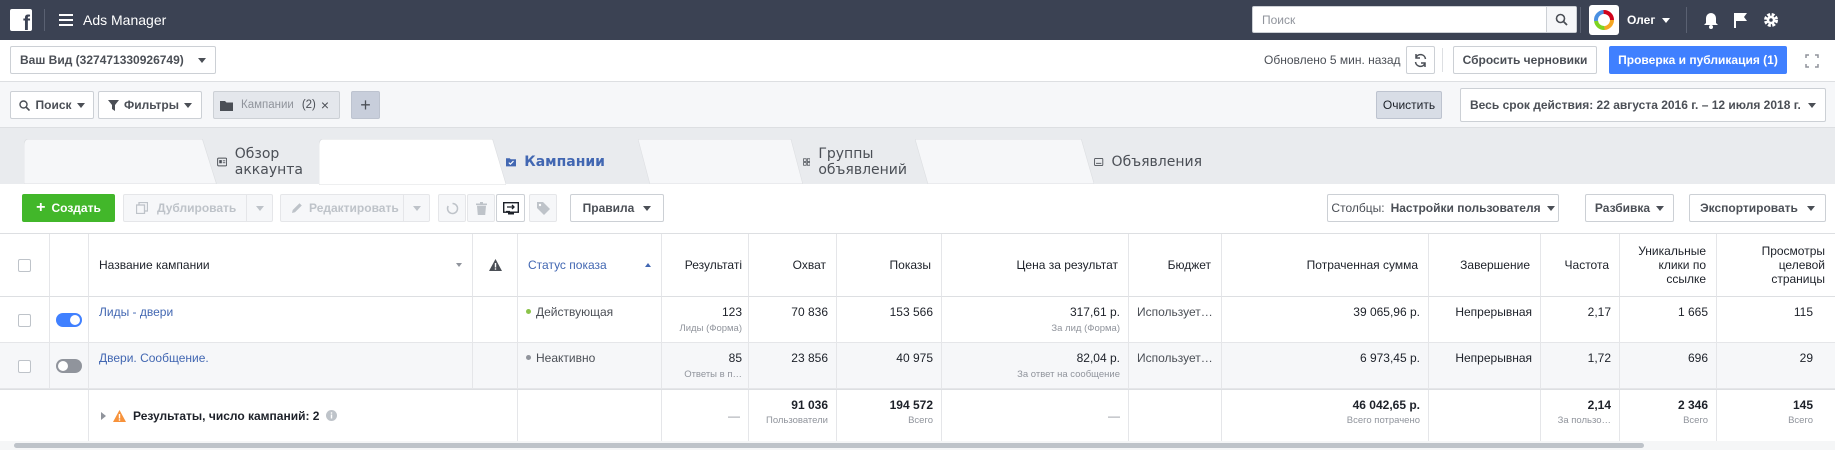 The width and height of the screenshot is (1835, 450). What do you see at coordinates (281, 366) in the screenshot?
I see `campaign-name-link: Двери. Сообщение.` at bounding box center [281, 366].